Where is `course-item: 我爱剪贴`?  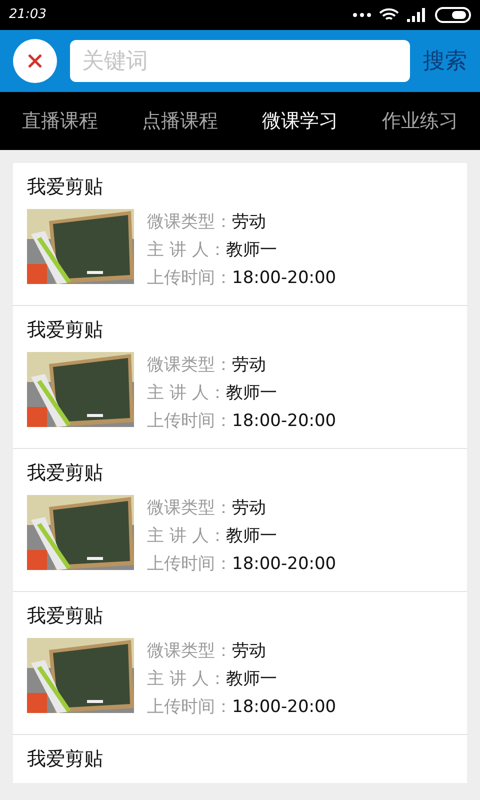 course-item: 我爱剪贴 is located at coordinates (240, 759).